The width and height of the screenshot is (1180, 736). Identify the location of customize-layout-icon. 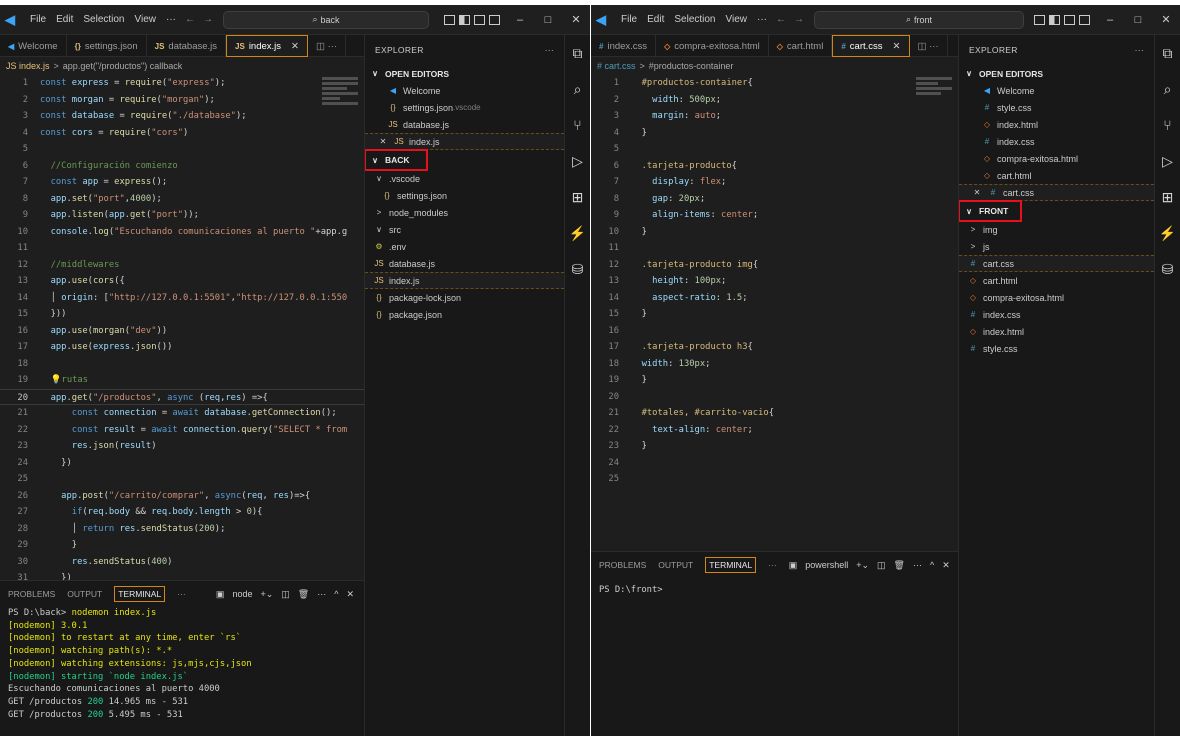
(1084, 19).